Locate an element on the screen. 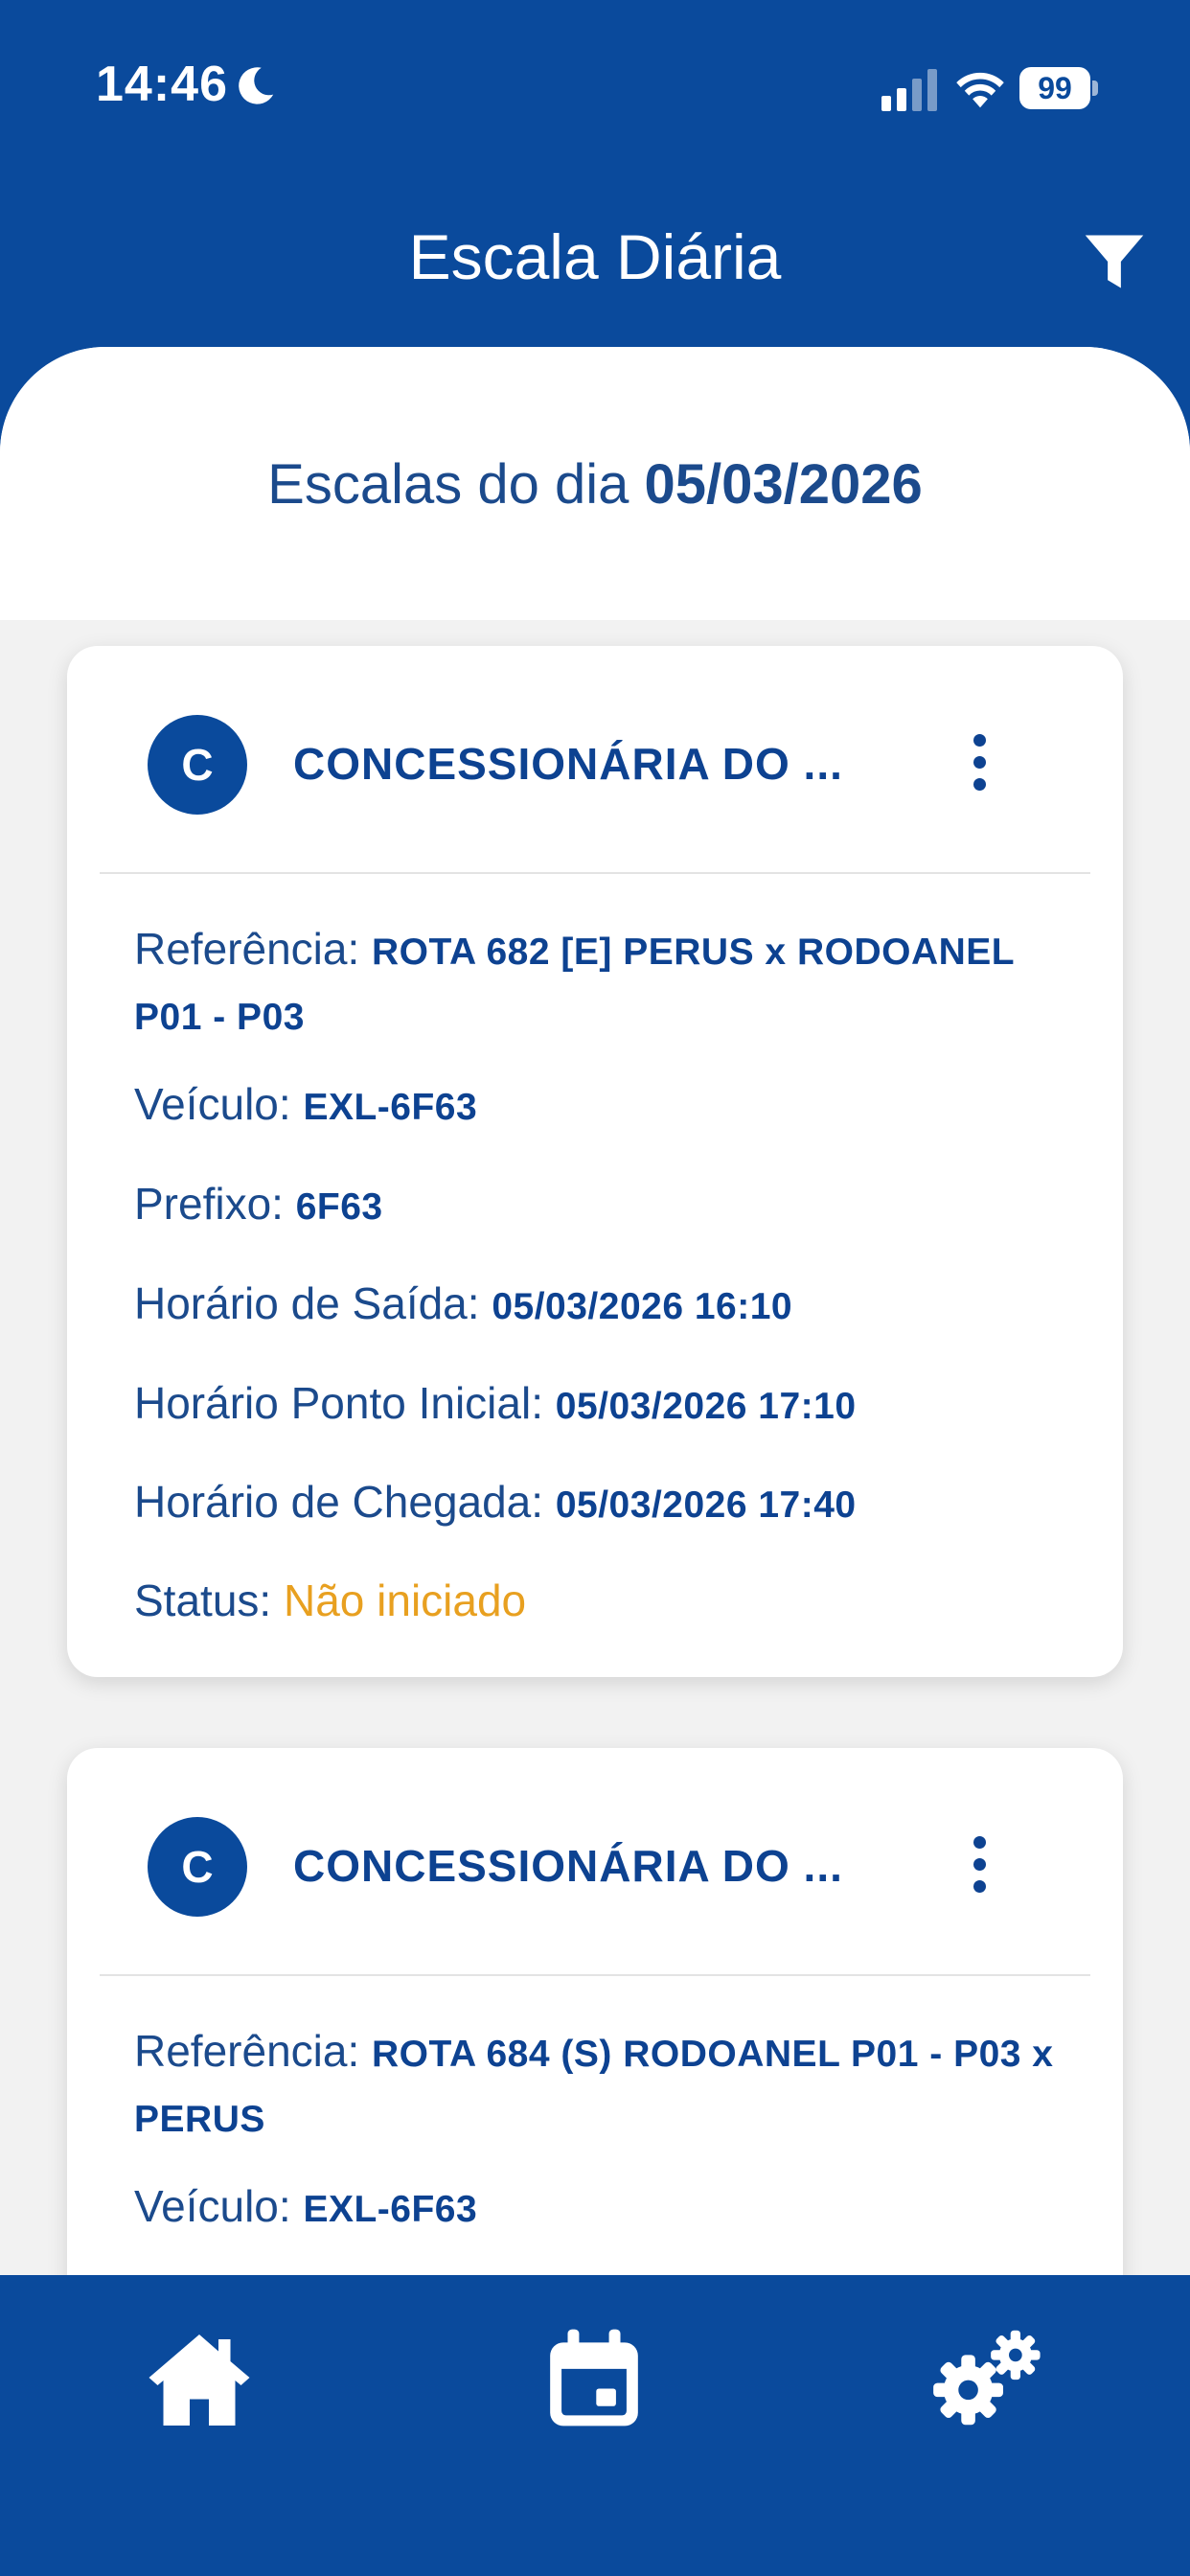 This screenshot has width=1190, height=2576. calendar-icon is located at coordinates (594, 2377).